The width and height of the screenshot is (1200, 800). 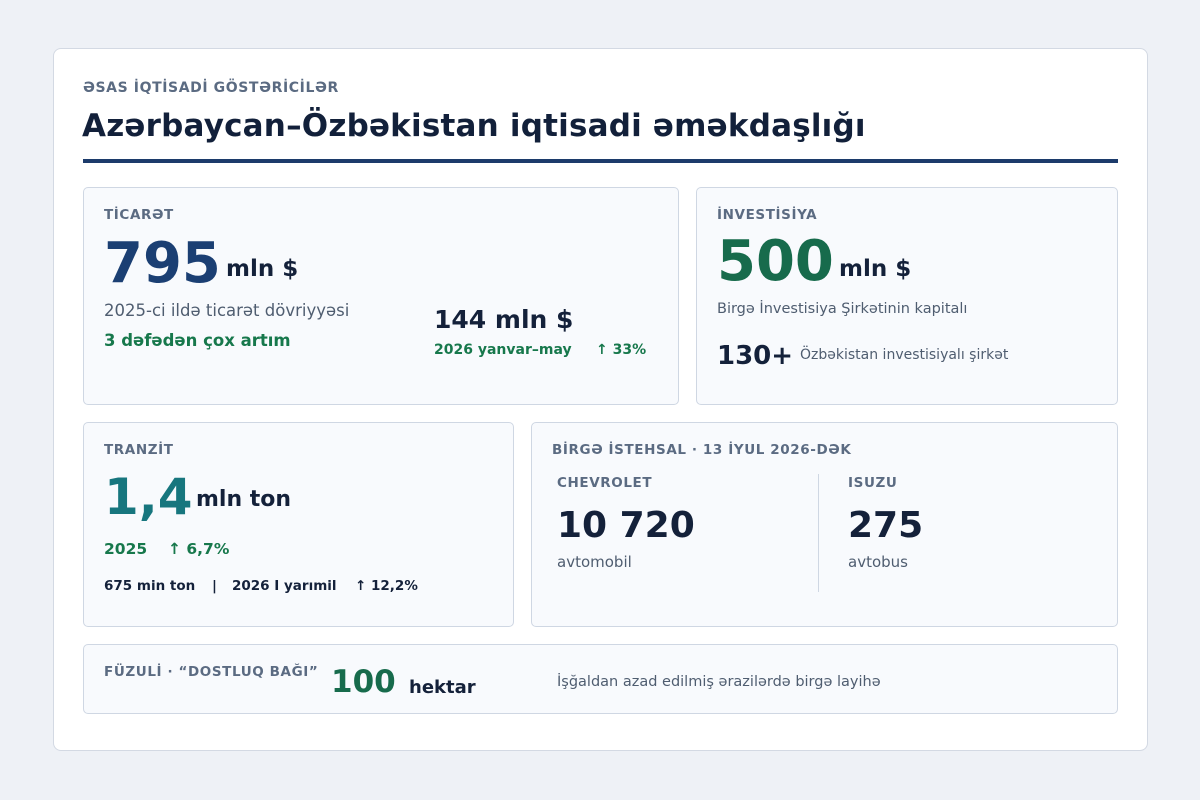 What do you see at coordinates (386, 586) in the screenshot?
I see `transit-sub-change: ↑ 12,2%` at bounding box center [386, 586].